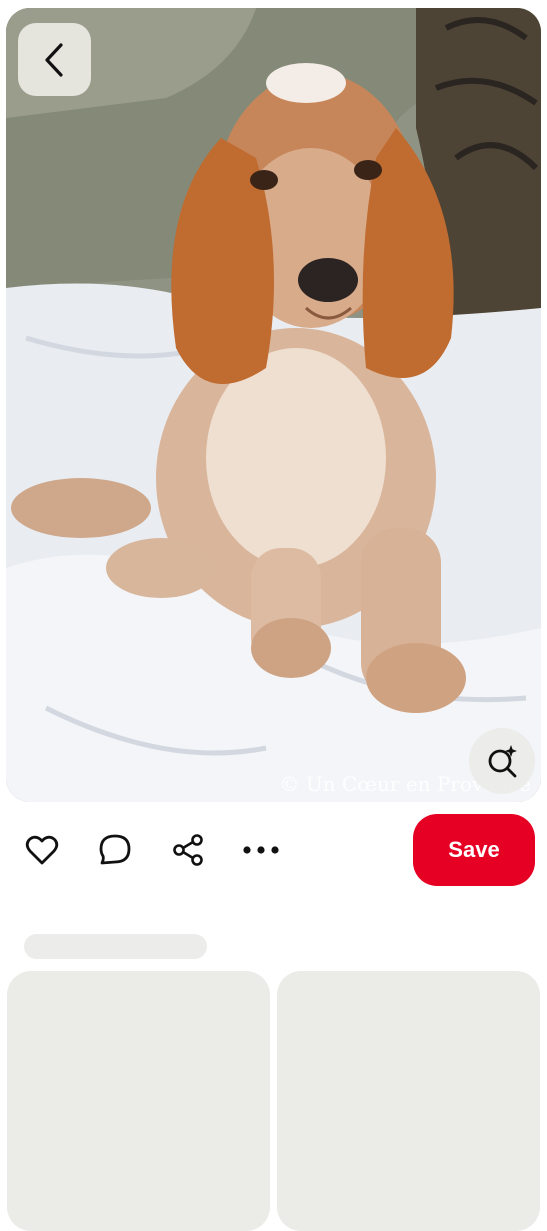 This screenshot has width=547, height=1231. I want to click on more-icon, so click(261, 850).